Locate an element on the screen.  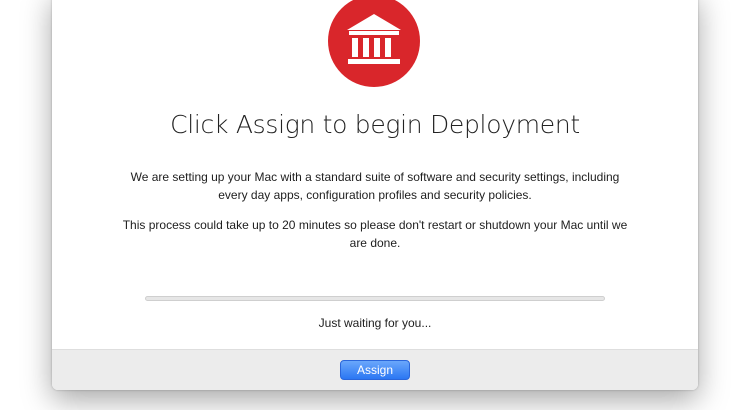
progress-bar is located at coordinates (375, 298).